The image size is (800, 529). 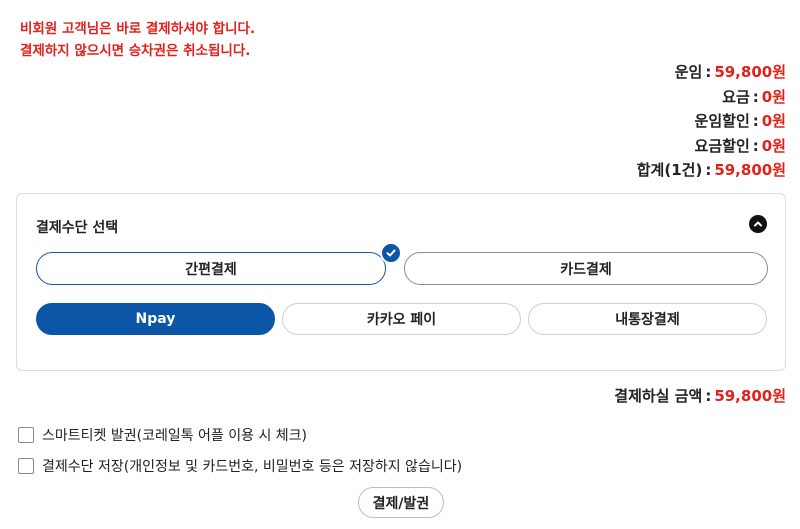 I want to click on fare-label: 운임, so click(x=688, y=72).